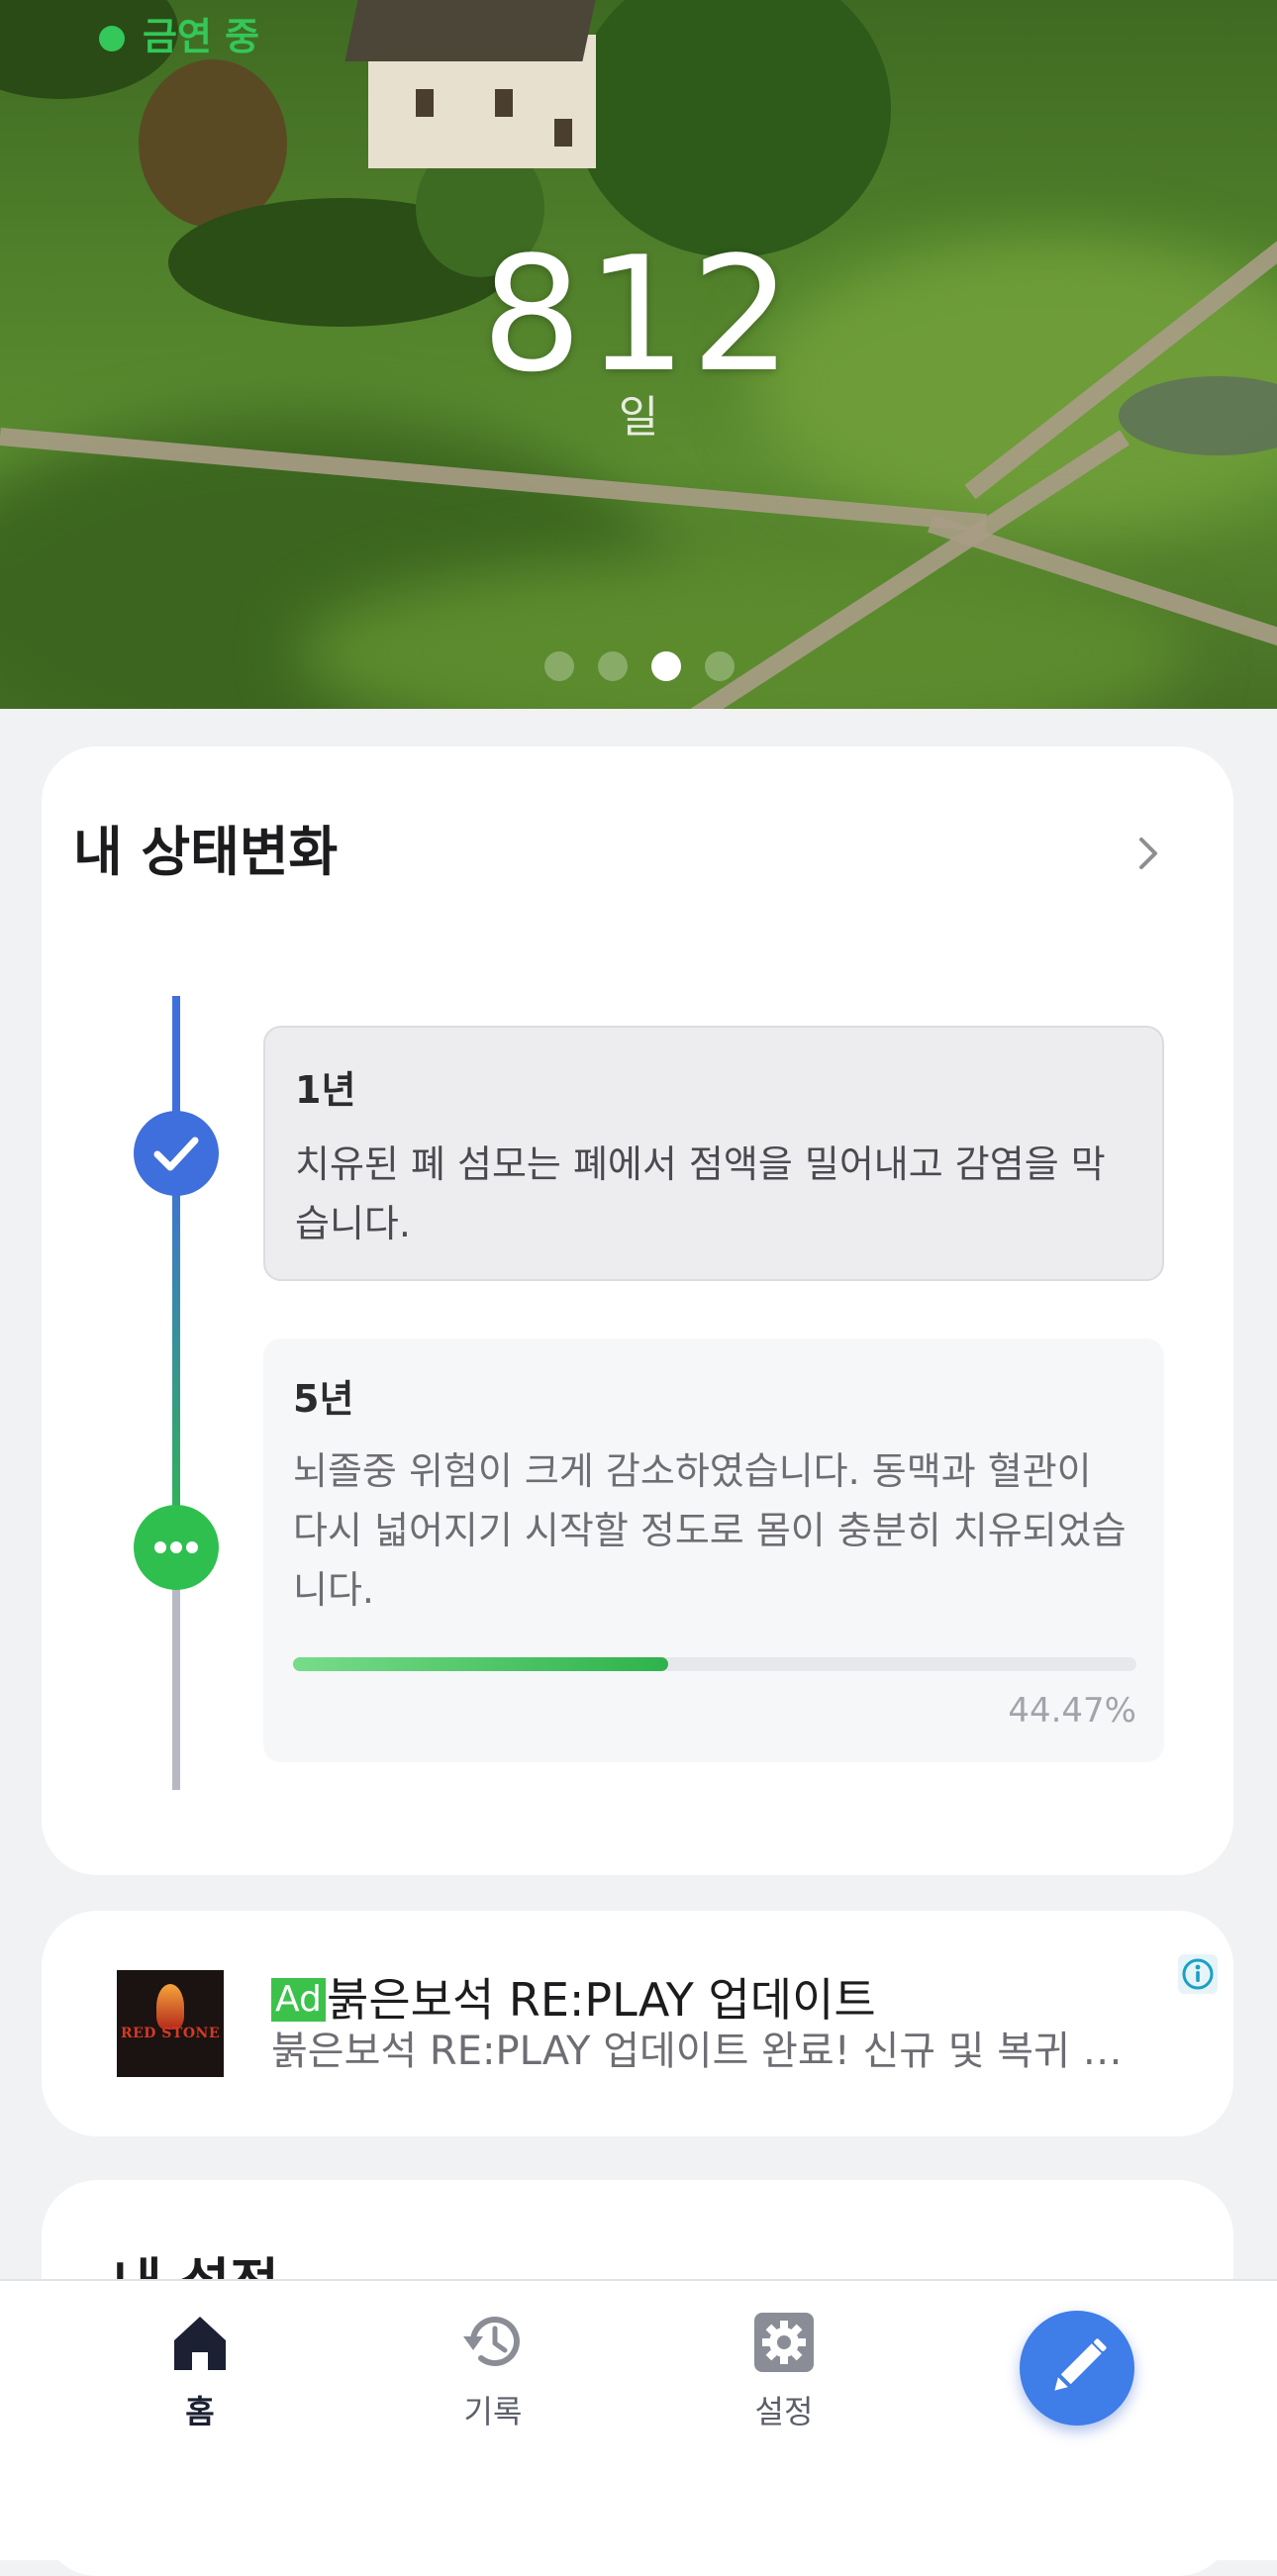 Image resolution: width=1277 pixels, height=2576 pixels. I want to click on page-indicator, so click(639, 666).